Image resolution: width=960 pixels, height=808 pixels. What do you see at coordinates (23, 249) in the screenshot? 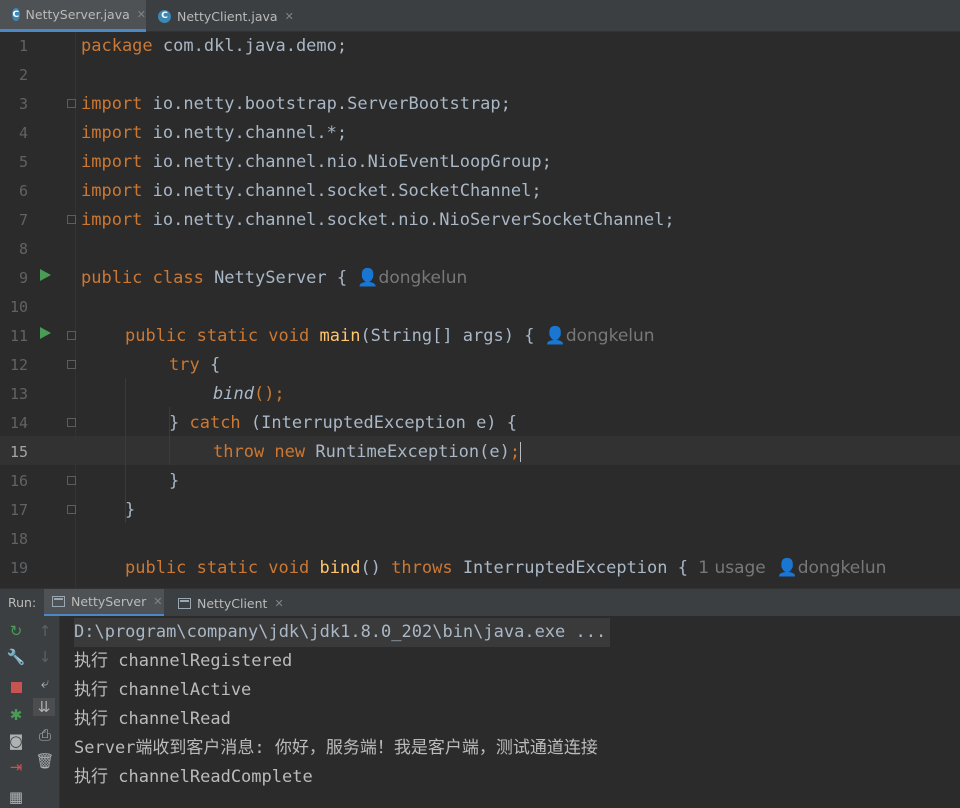
I see `line-number: 8` at bounding box center [23, 249].